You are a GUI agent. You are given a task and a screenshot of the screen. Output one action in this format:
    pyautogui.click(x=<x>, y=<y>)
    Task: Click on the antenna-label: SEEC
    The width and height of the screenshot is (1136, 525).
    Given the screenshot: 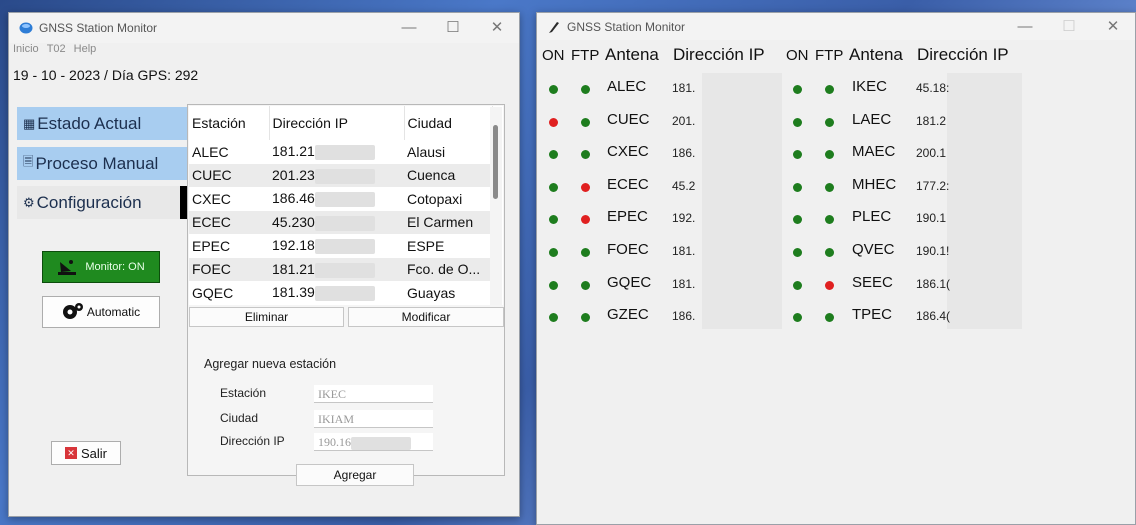 What is the action you would take?
    pyautogui.click(x=872, y=282)
    